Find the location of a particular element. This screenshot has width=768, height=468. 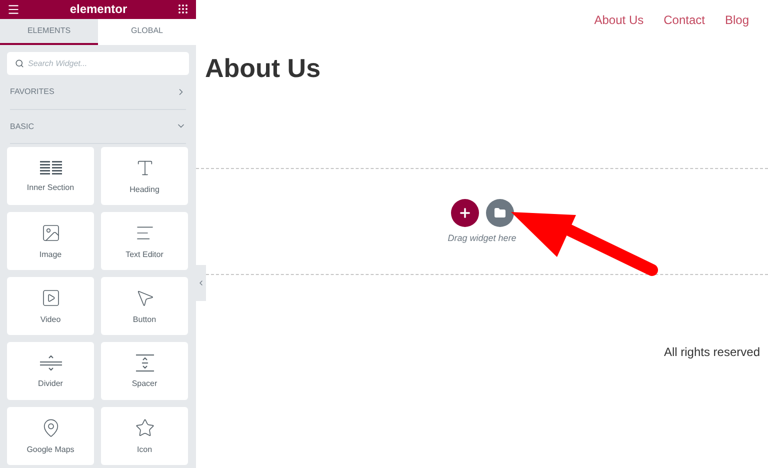

add-section-button is located at coordinates (464, 212).